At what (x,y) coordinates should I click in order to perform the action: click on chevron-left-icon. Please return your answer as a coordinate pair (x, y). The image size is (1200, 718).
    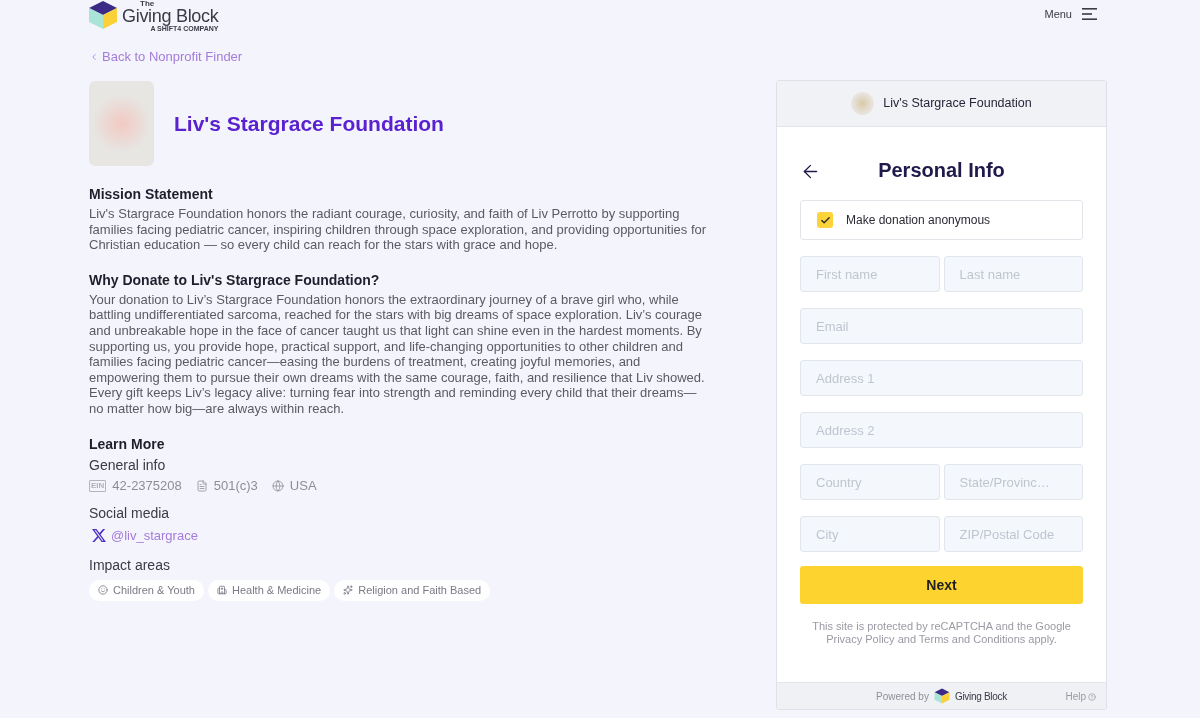
    Looking at the image, I should click on (94, 57).